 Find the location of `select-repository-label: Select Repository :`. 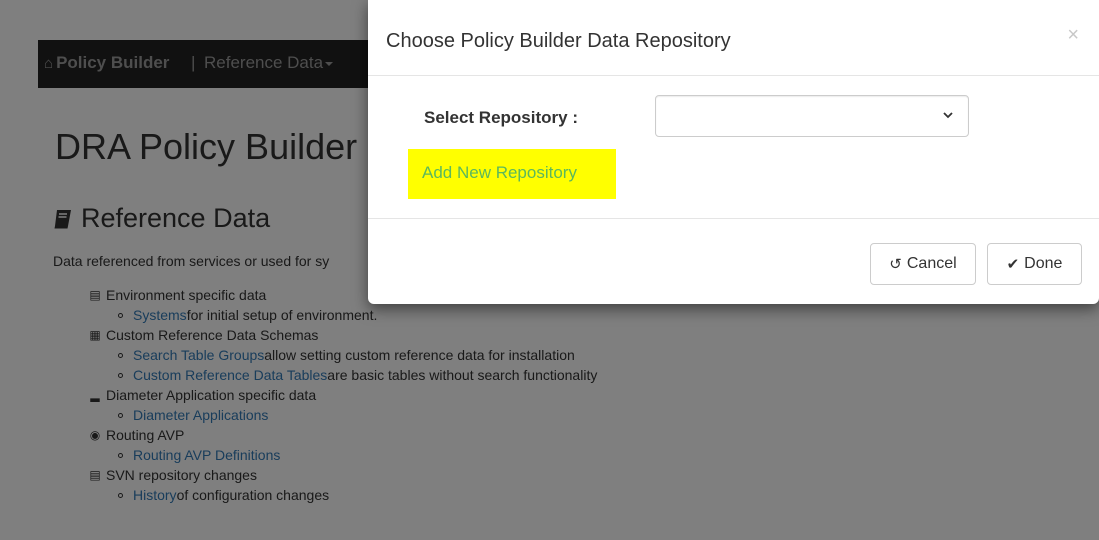

select-repository-label: Select Repository : is located at coordinates (501, 117).